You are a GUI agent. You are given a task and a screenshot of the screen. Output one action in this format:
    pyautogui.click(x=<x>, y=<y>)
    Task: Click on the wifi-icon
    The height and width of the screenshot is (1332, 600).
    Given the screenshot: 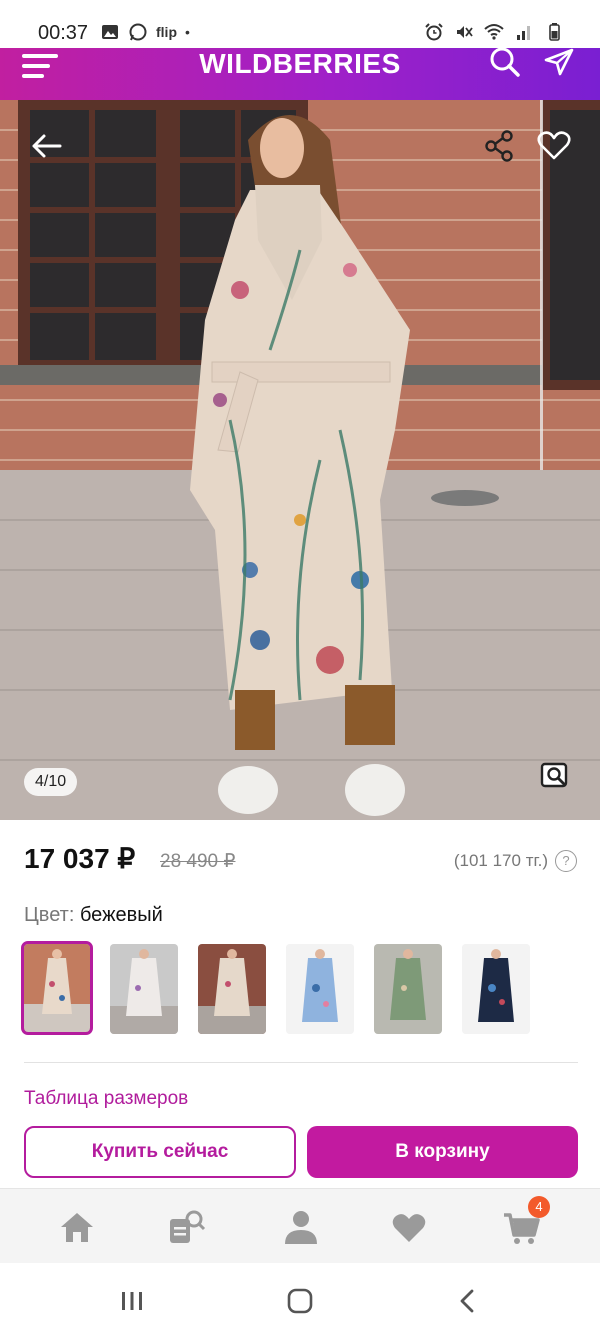 What is the action you would take?
    pyautogui.click(x=494, y=32)
    